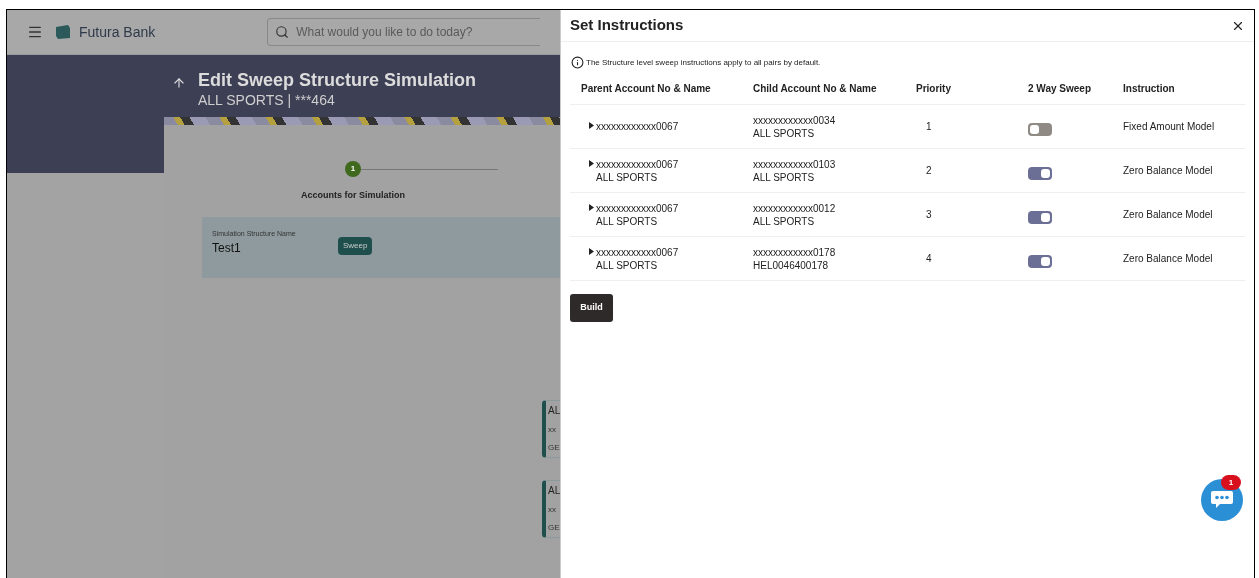 The image size is (1259, 578). I want to click on menu-icon, so click(35, 32).